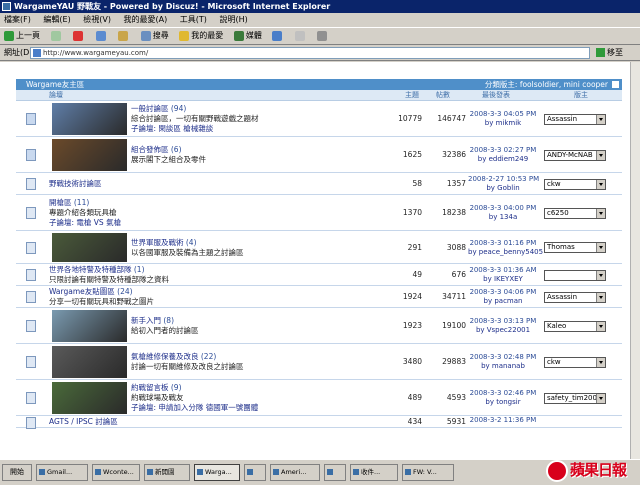 Image resolution: width=640 pixels, height=485 pixels. Describe the element at coordinates (278, 36) in the screenshot. I see `history-button` at that location.